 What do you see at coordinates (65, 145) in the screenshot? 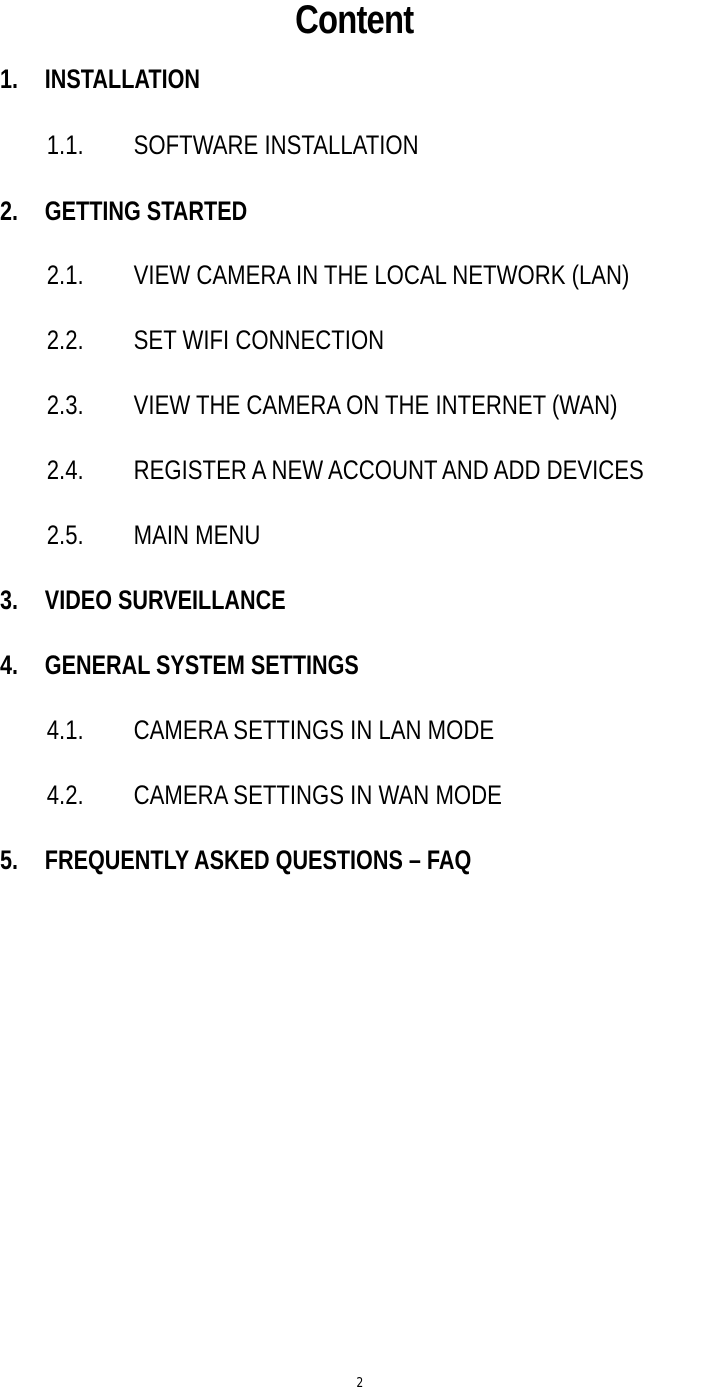
I see `toc-entry-number: 1.1.` at bounding box center [65, 145].